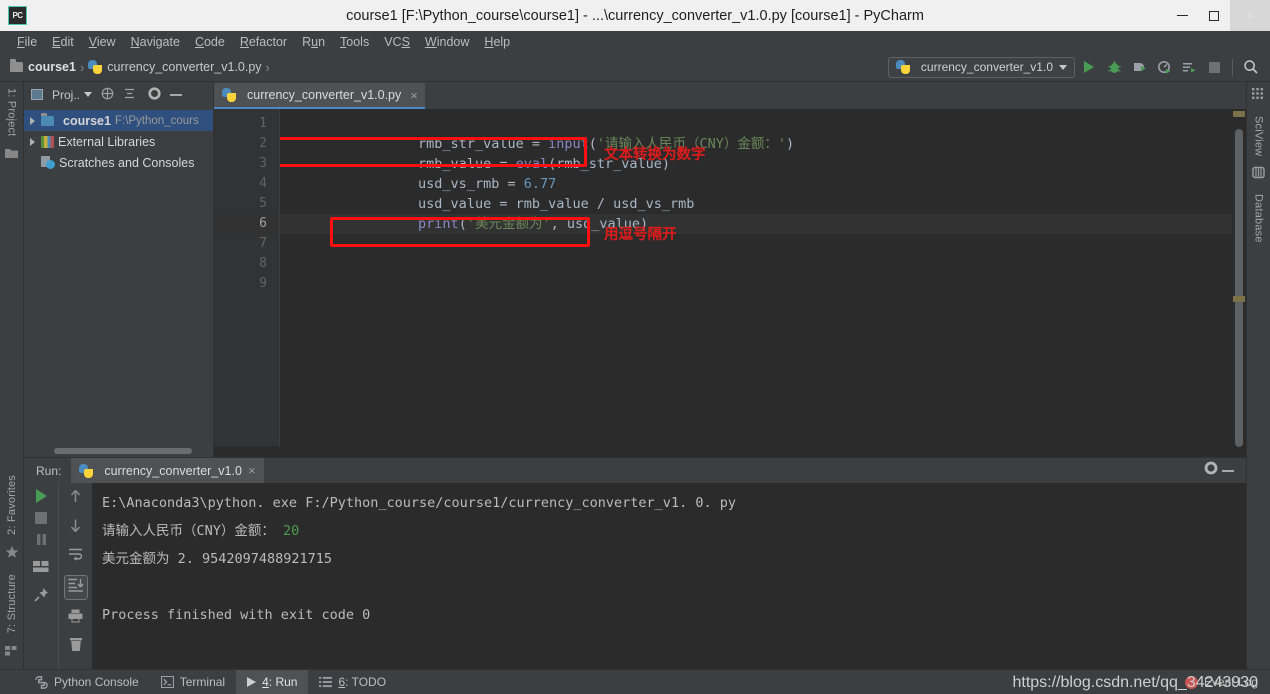  Describe the element at coordinates (41, 682) in the screenshot. I see `python-console-icon` at that location.